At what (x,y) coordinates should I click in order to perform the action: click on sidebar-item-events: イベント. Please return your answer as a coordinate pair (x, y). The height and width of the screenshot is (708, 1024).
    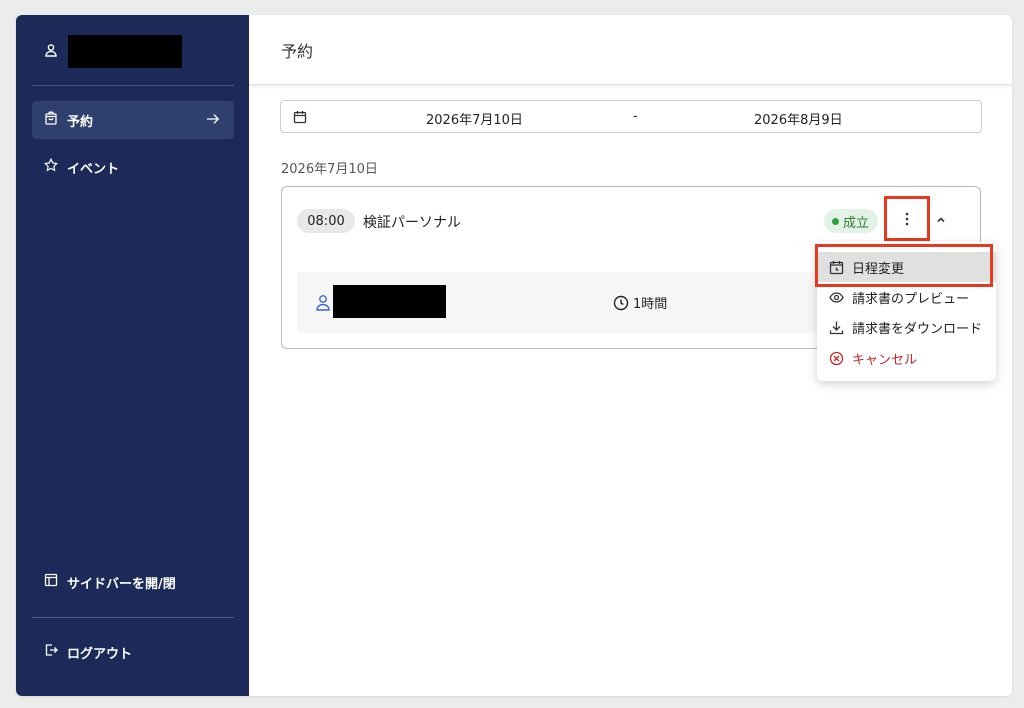
    Looking at the image, I should click on (133, 167).